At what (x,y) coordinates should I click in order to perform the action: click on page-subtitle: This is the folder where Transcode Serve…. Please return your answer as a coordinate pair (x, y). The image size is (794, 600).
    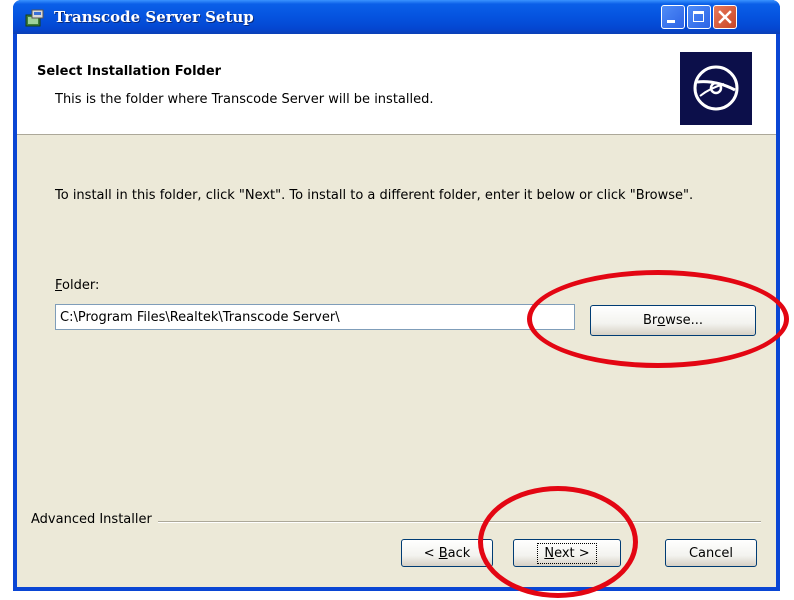
    Looking at the image, I should click on (244, 99).